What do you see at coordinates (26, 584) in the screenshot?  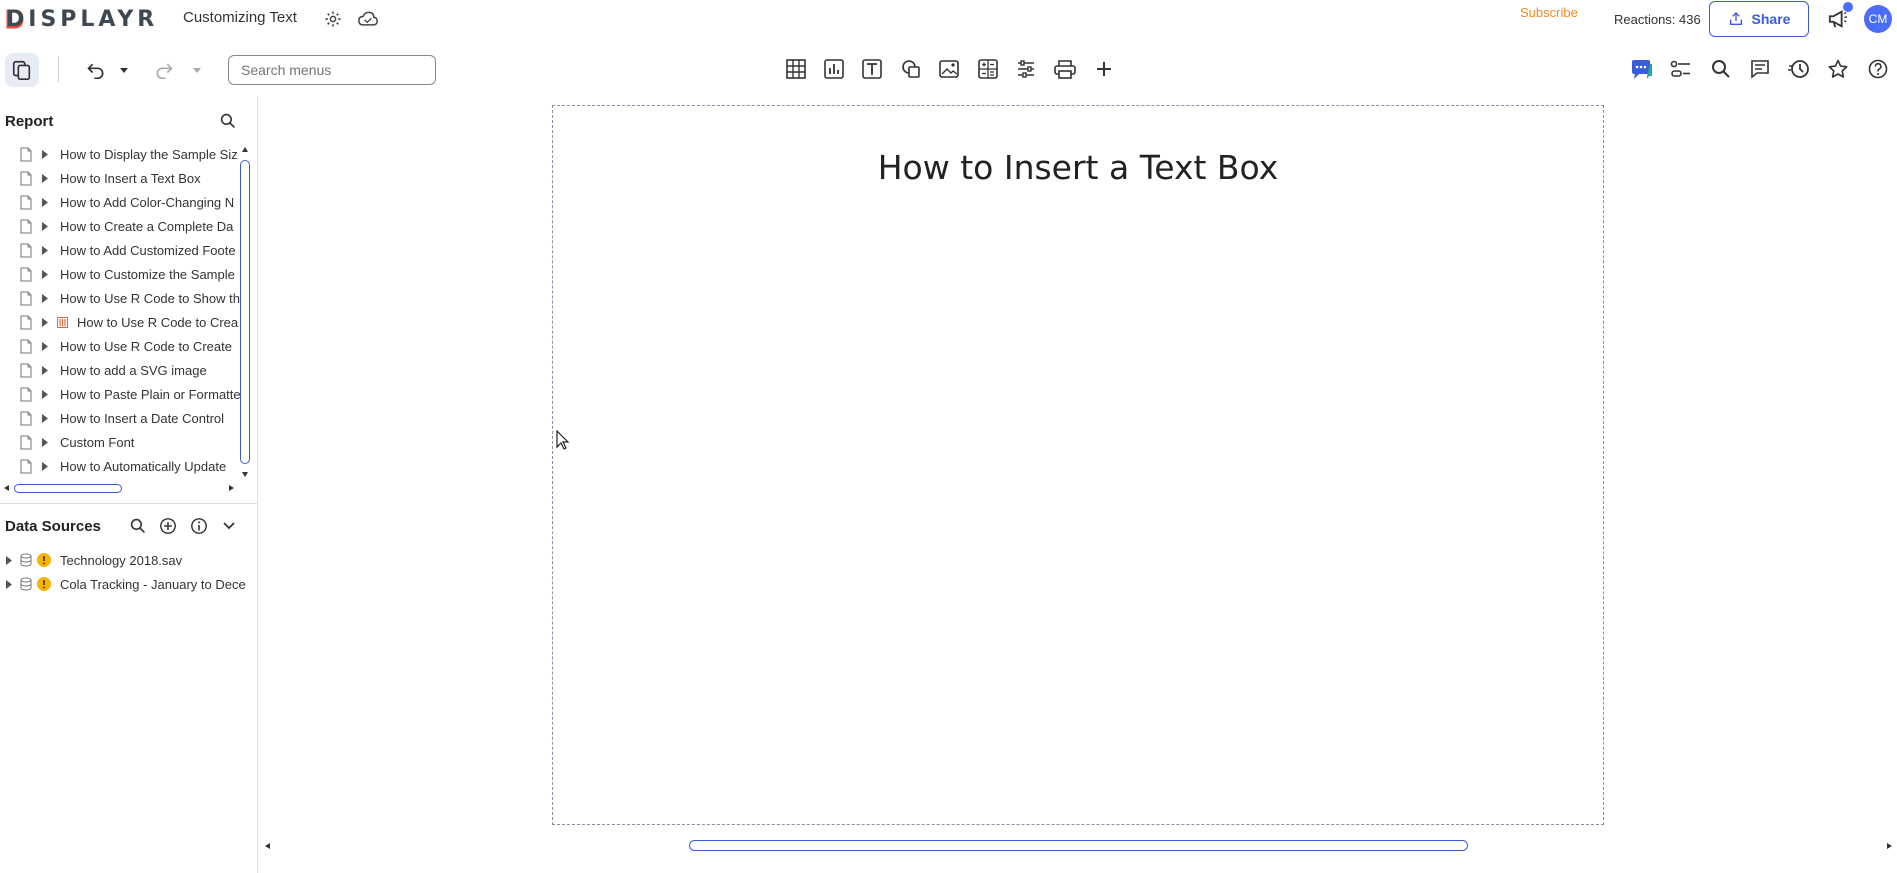 I see `database-icon` at bounding box center [26, 584].